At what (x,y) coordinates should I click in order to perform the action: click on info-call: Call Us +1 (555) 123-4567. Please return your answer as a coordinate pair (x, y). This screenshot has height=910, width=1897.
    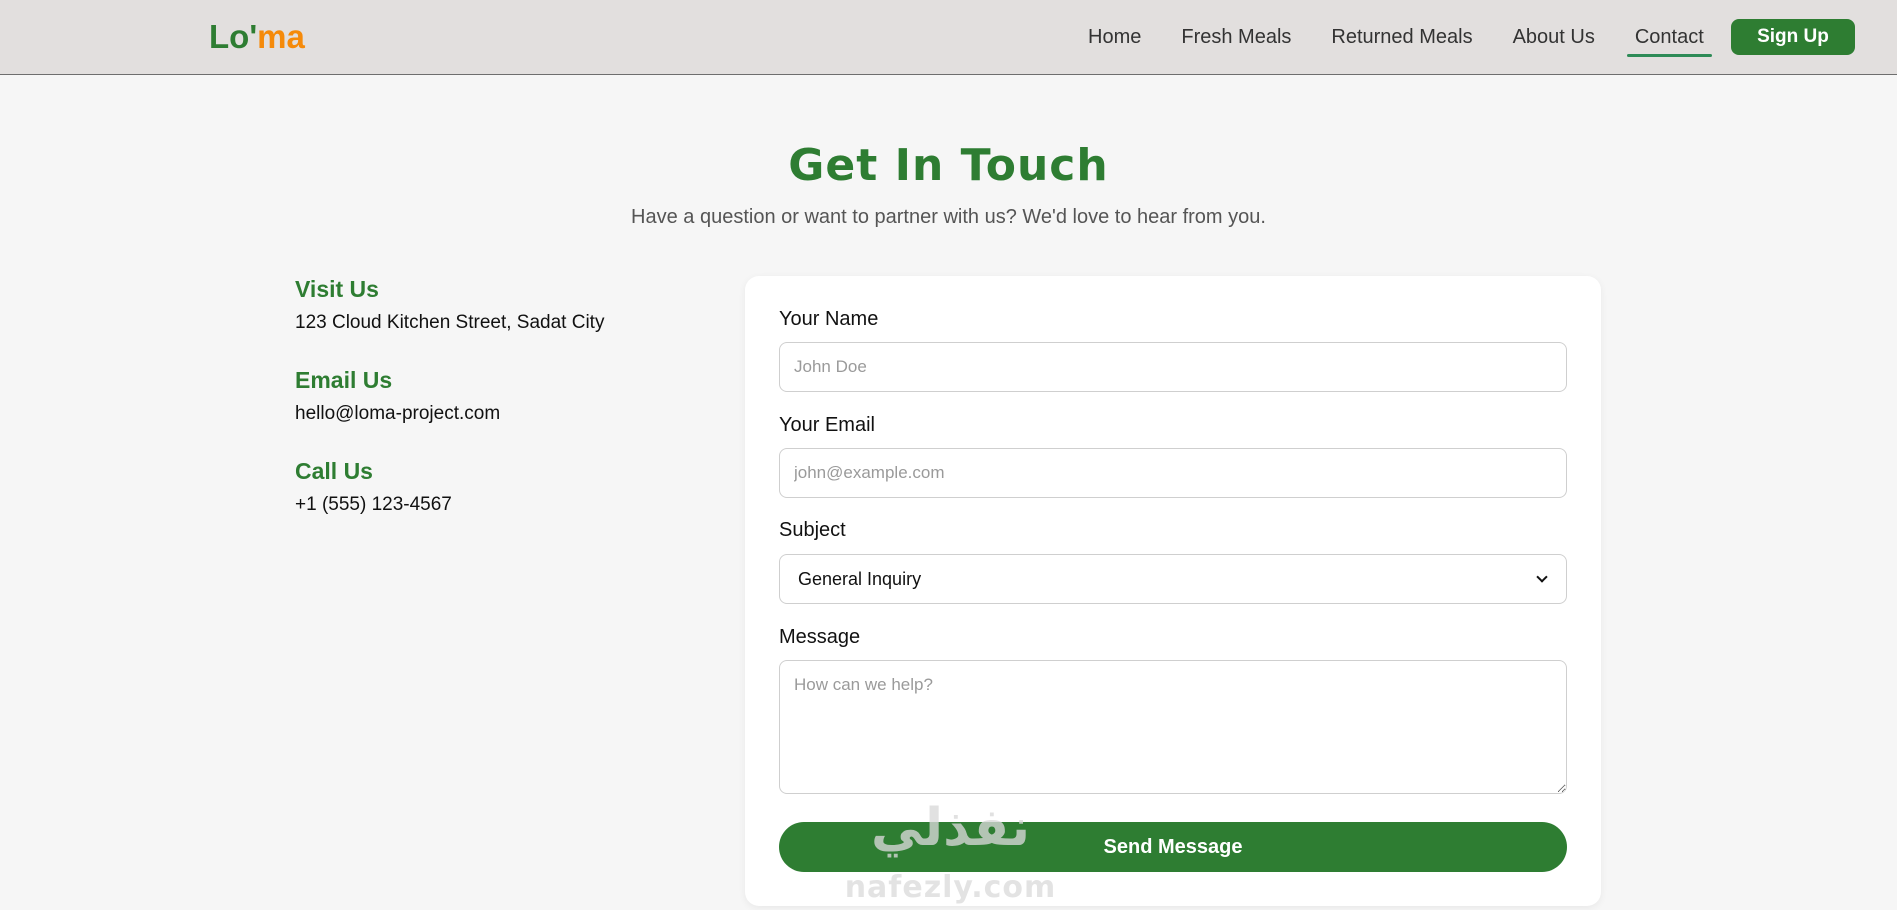
    Looking at the image, I should click on (505, 486).